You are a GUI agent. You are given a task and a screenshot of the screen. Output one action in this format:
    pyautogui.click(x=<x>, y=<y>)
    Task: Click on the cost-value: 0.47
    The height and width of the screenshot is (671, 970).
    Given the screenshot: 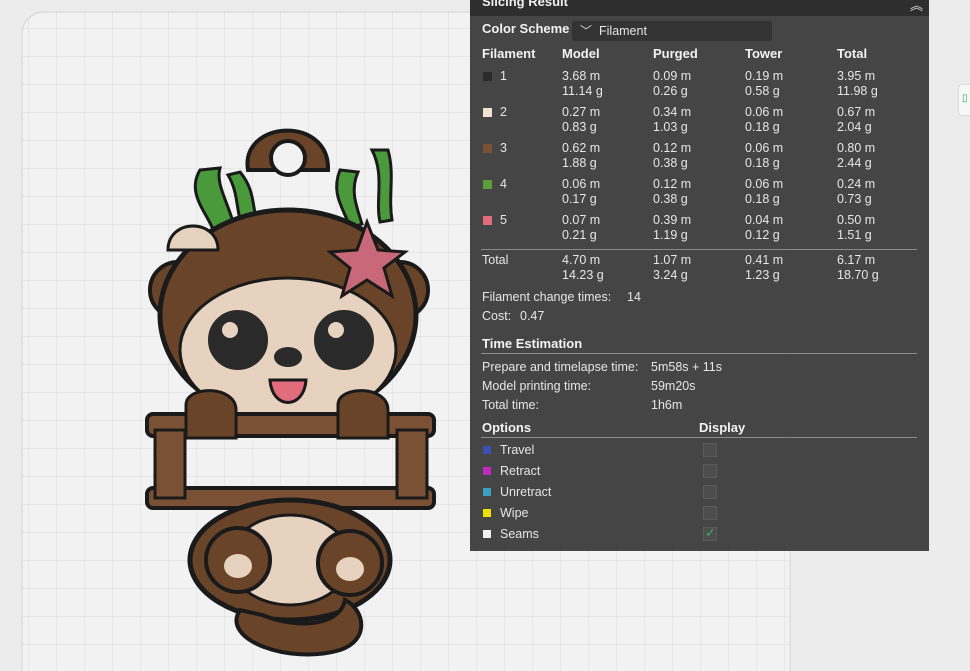 What is the action you would take?
    pyautogui.click(x=532, y=316)
    